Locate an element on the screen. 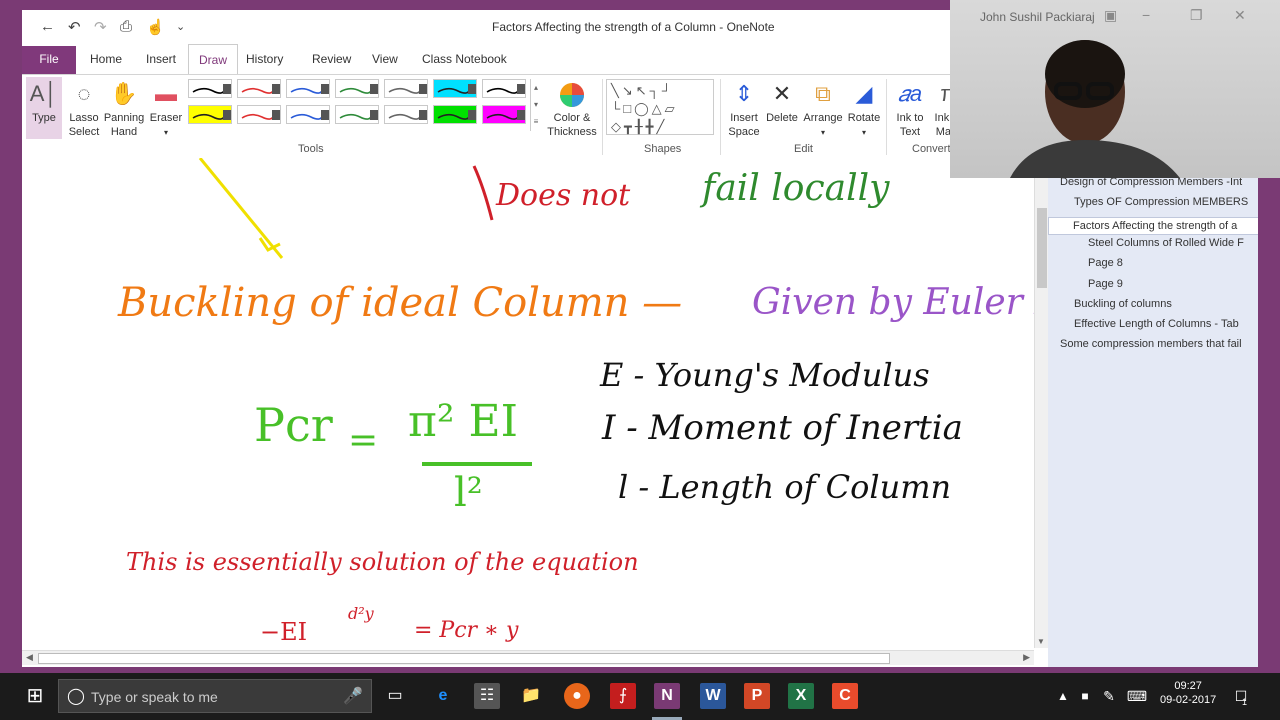 The height and width of the screenshot is (720, 1280). word-icon: W is located at coordinates (713, 696).